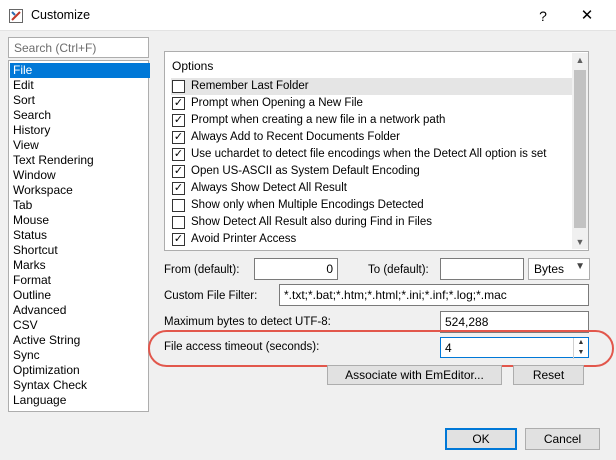 This screenshot has height=460, width=616. What do you see at coordinates (580, 60) in the screenshot?
I see `scroll-up-icon: ▲` at bounding box center [580, 60].